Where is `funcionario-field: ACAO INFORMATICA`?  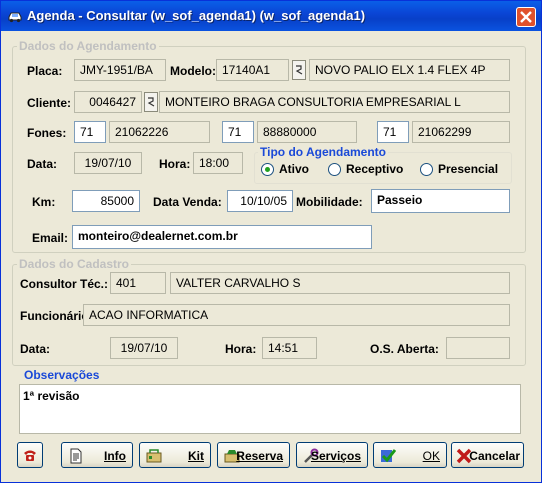 funcionario-field: ACAO INFORMATICA is located at coordinates (296, 315).